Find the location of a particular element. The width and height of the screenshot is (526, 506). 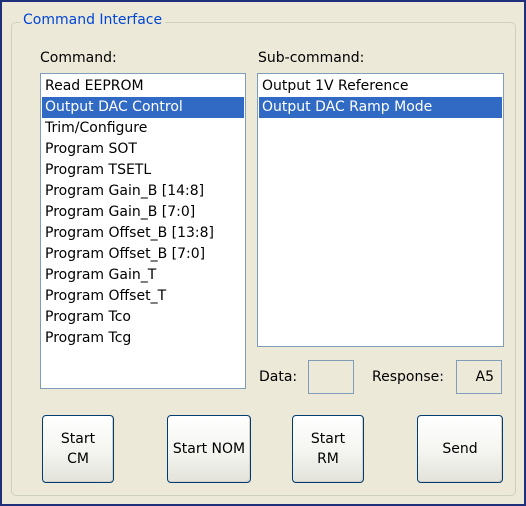

list-item: Output 1V Reference is located at coordinates (380, 86).